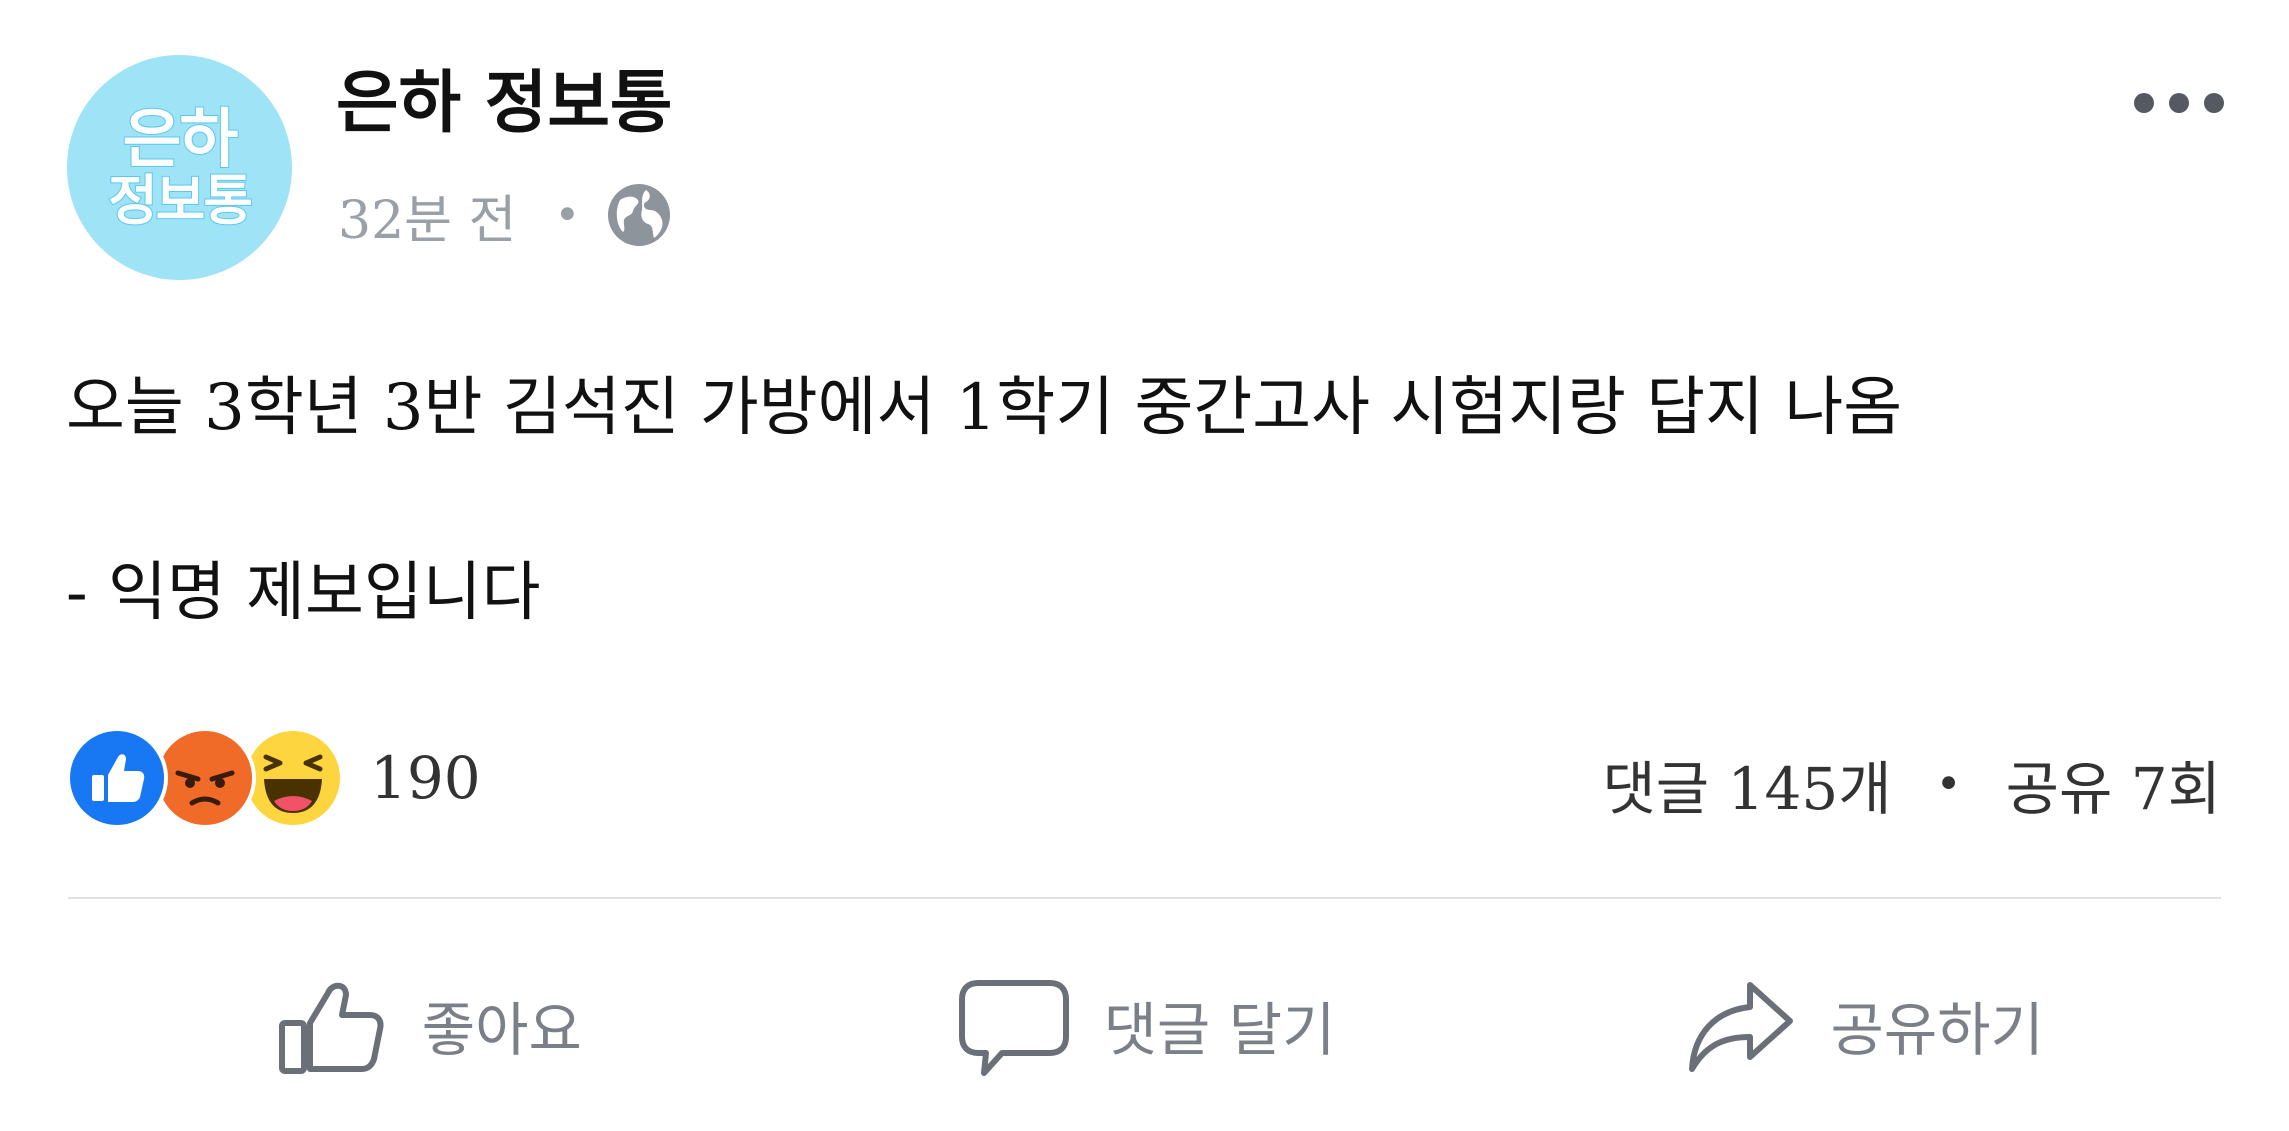  What do you see at coordinates (639, 215) in the screenshot?
I see `globe-icon` at bounding box center [639, 215].